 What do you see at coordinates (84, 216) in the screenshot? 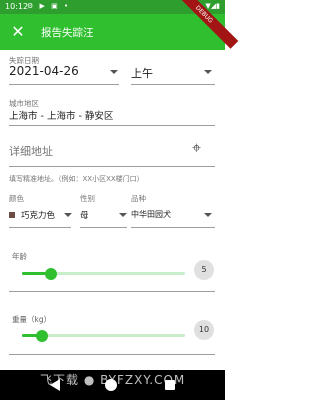
I see `gender-value: 母` at bounding box center [84, 216].